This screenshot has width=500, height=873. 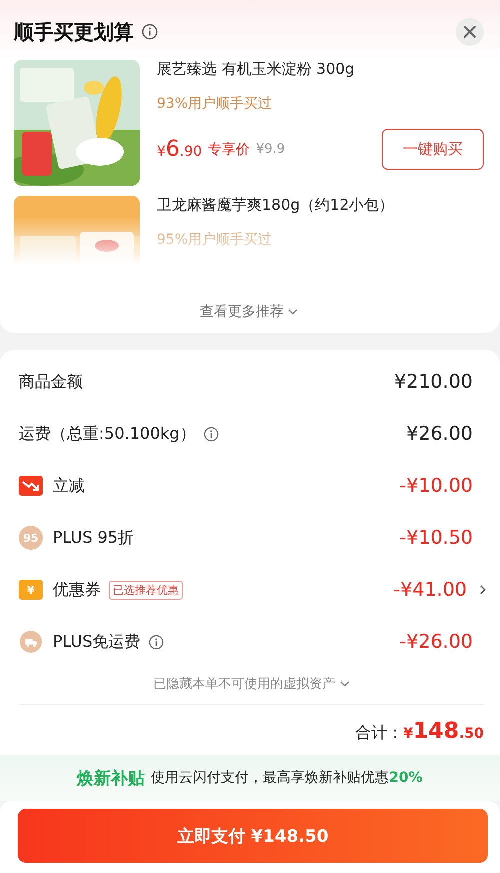 I want to click on section-title: 顺手买更划算, so click(x=74, y=32).